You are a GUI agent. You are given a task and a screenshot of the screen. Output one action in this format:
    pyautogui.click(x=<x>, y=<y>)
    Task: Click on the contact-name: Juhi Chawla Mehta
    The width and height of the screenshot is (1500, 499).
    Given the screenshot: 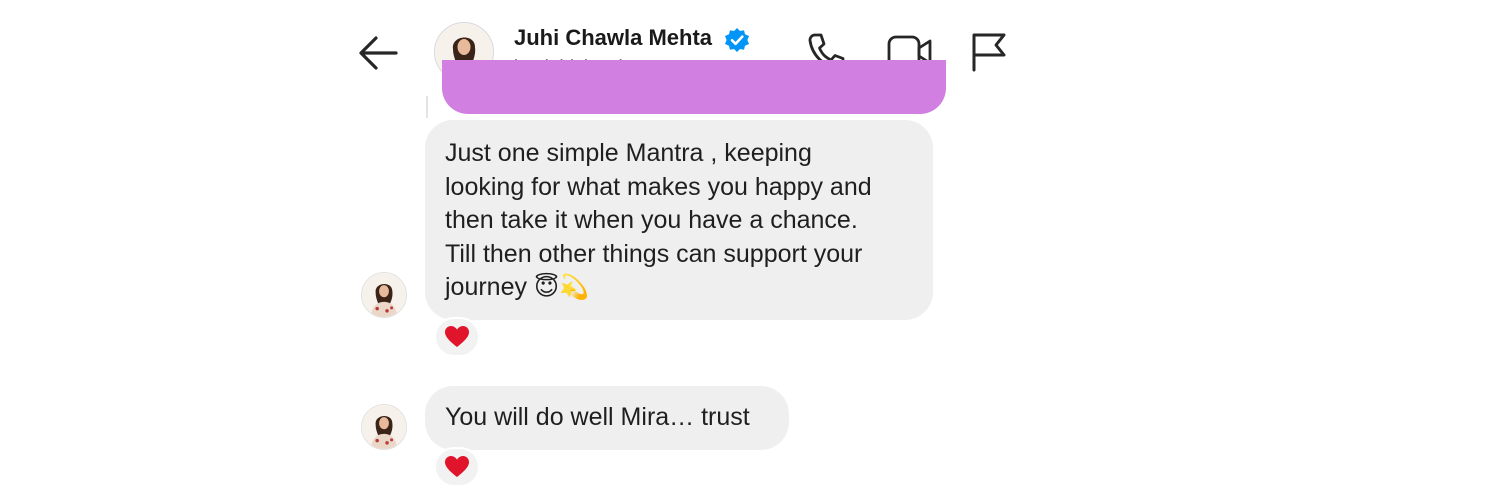 What is the action you would take?
    pyautogui.click(x=613, y=38)
    